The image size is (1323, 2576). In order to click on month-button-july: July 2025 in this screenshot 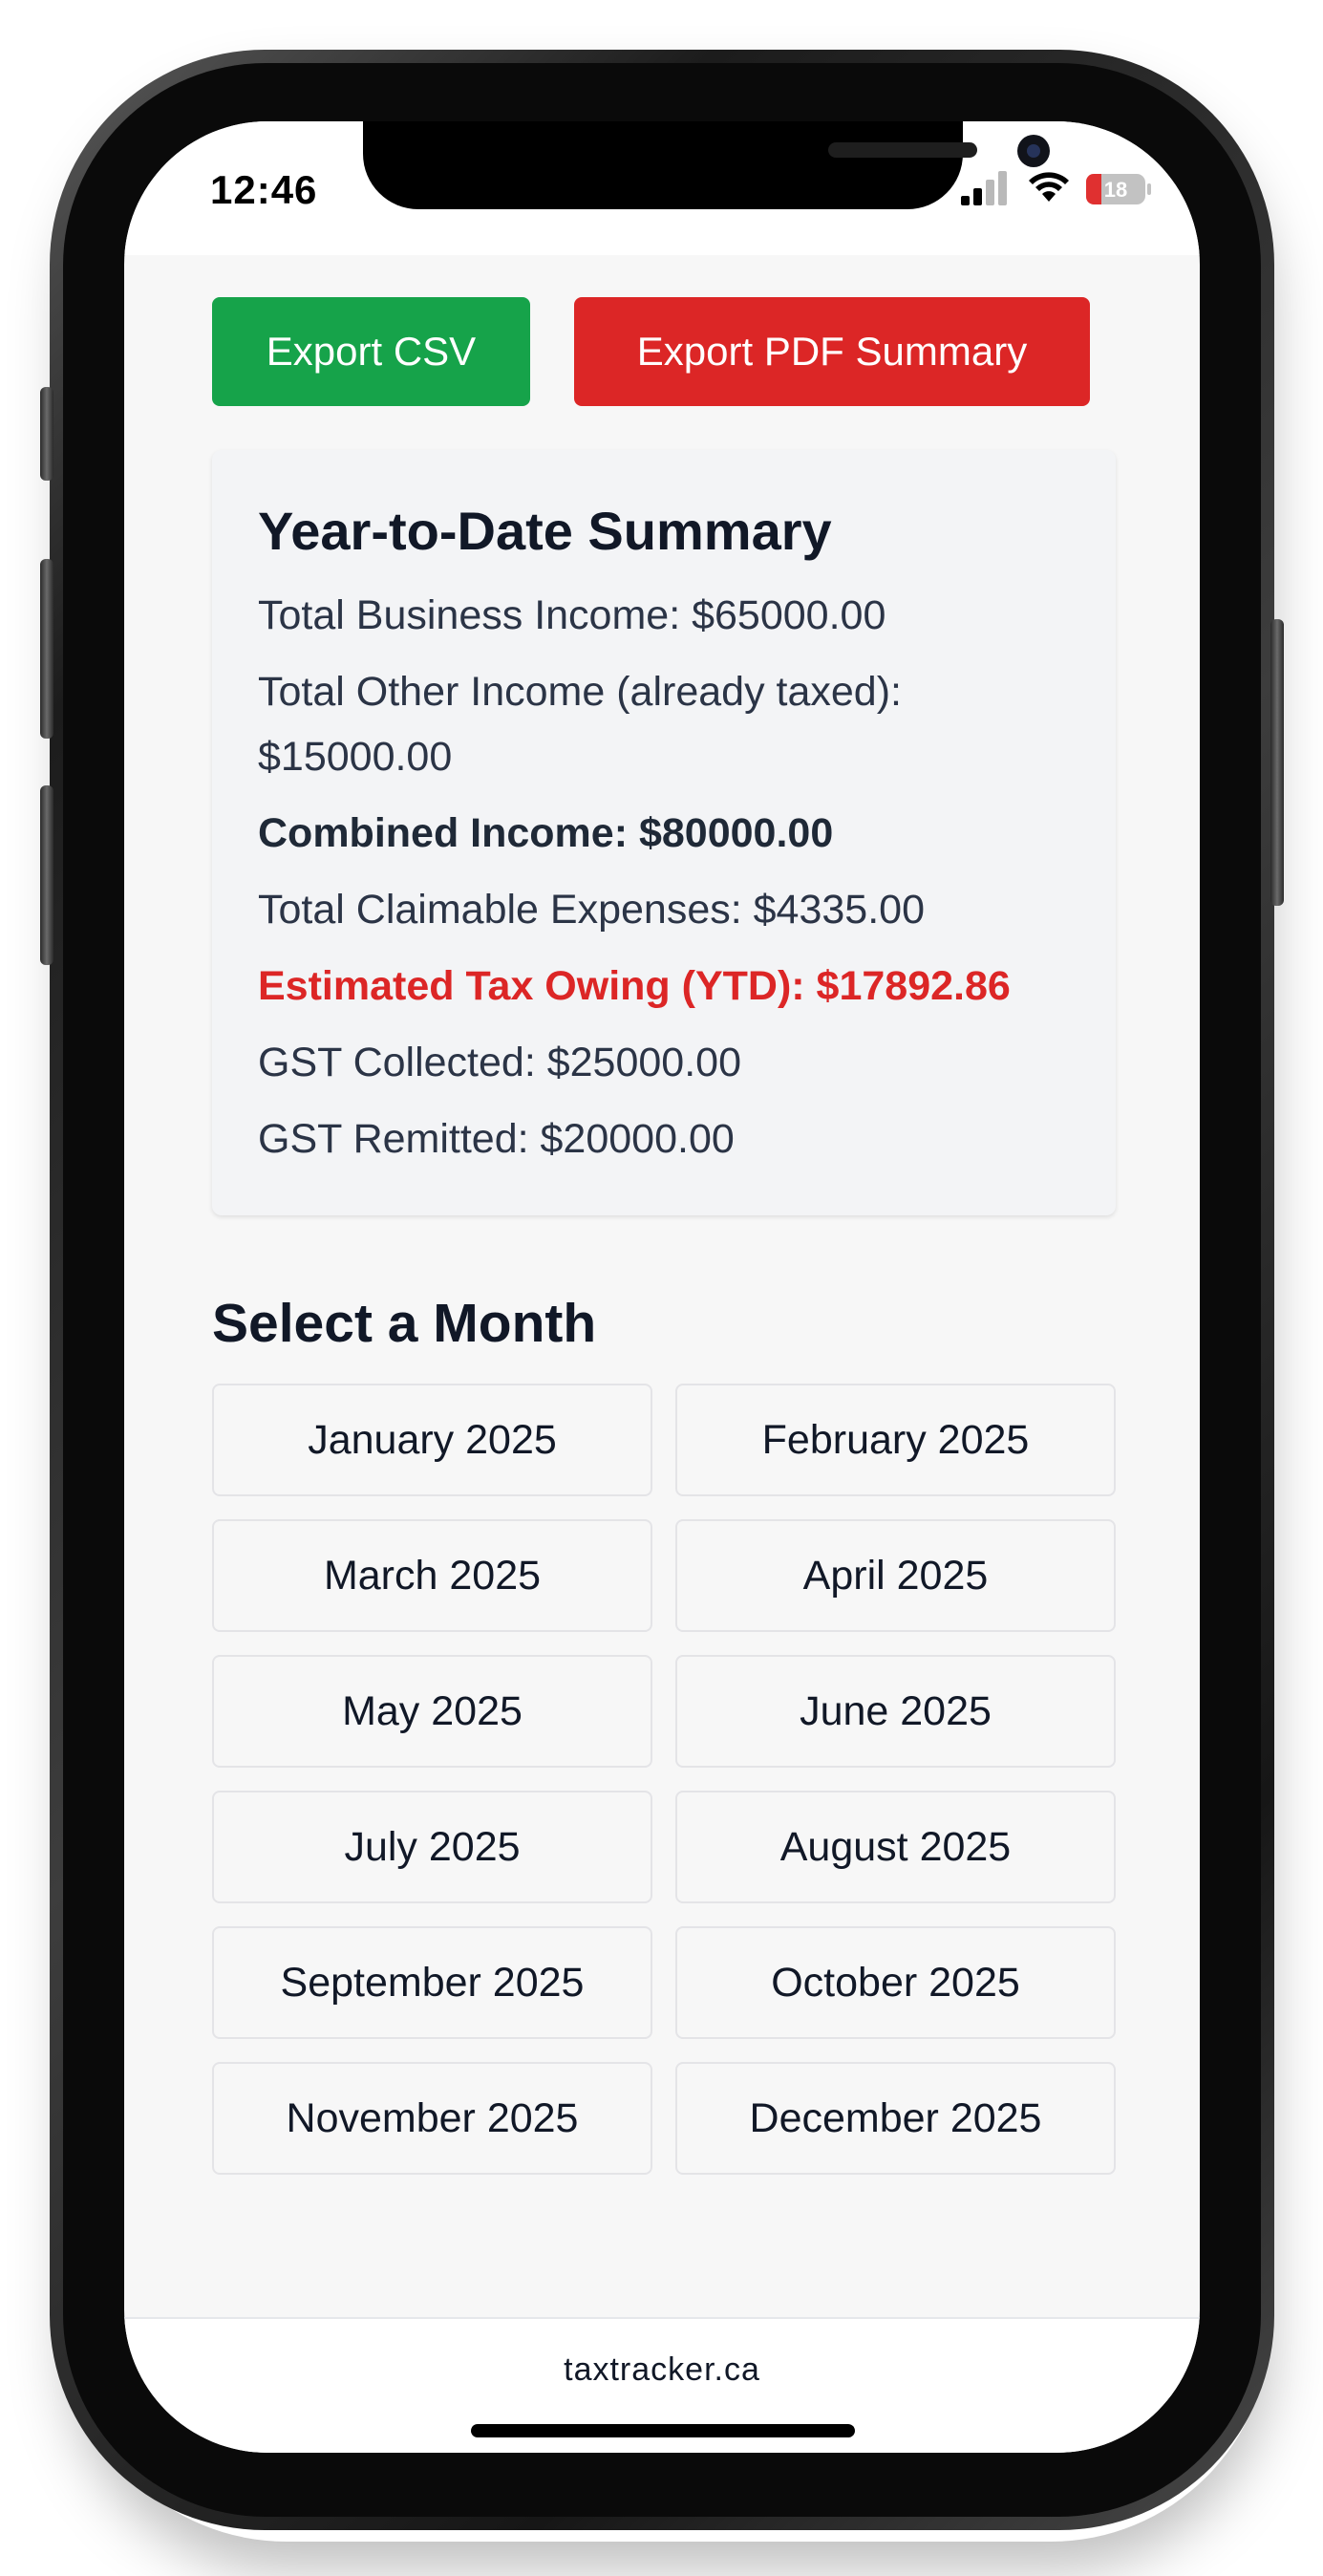, I will do `click(432, 1847)`.